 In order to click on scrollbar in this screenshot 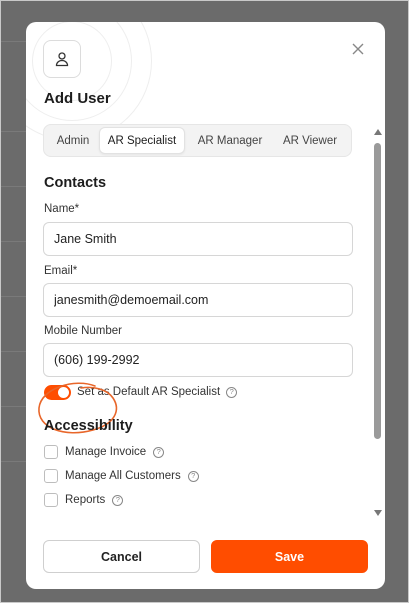, I will do `click(378, 322)`.